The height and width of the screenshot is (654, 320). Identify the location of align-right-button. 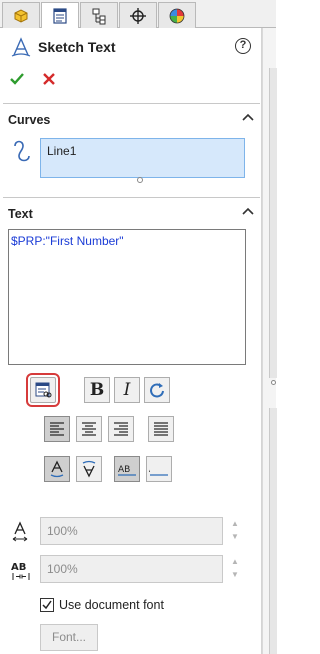
(121, 429).